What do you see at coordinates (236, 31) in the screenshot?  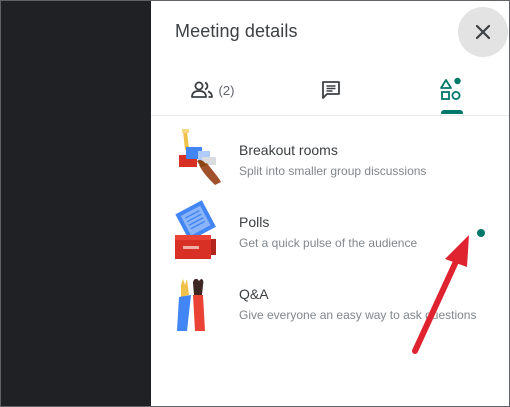 I see `panel-title: Meeting details` at bounding box center [236, 31].